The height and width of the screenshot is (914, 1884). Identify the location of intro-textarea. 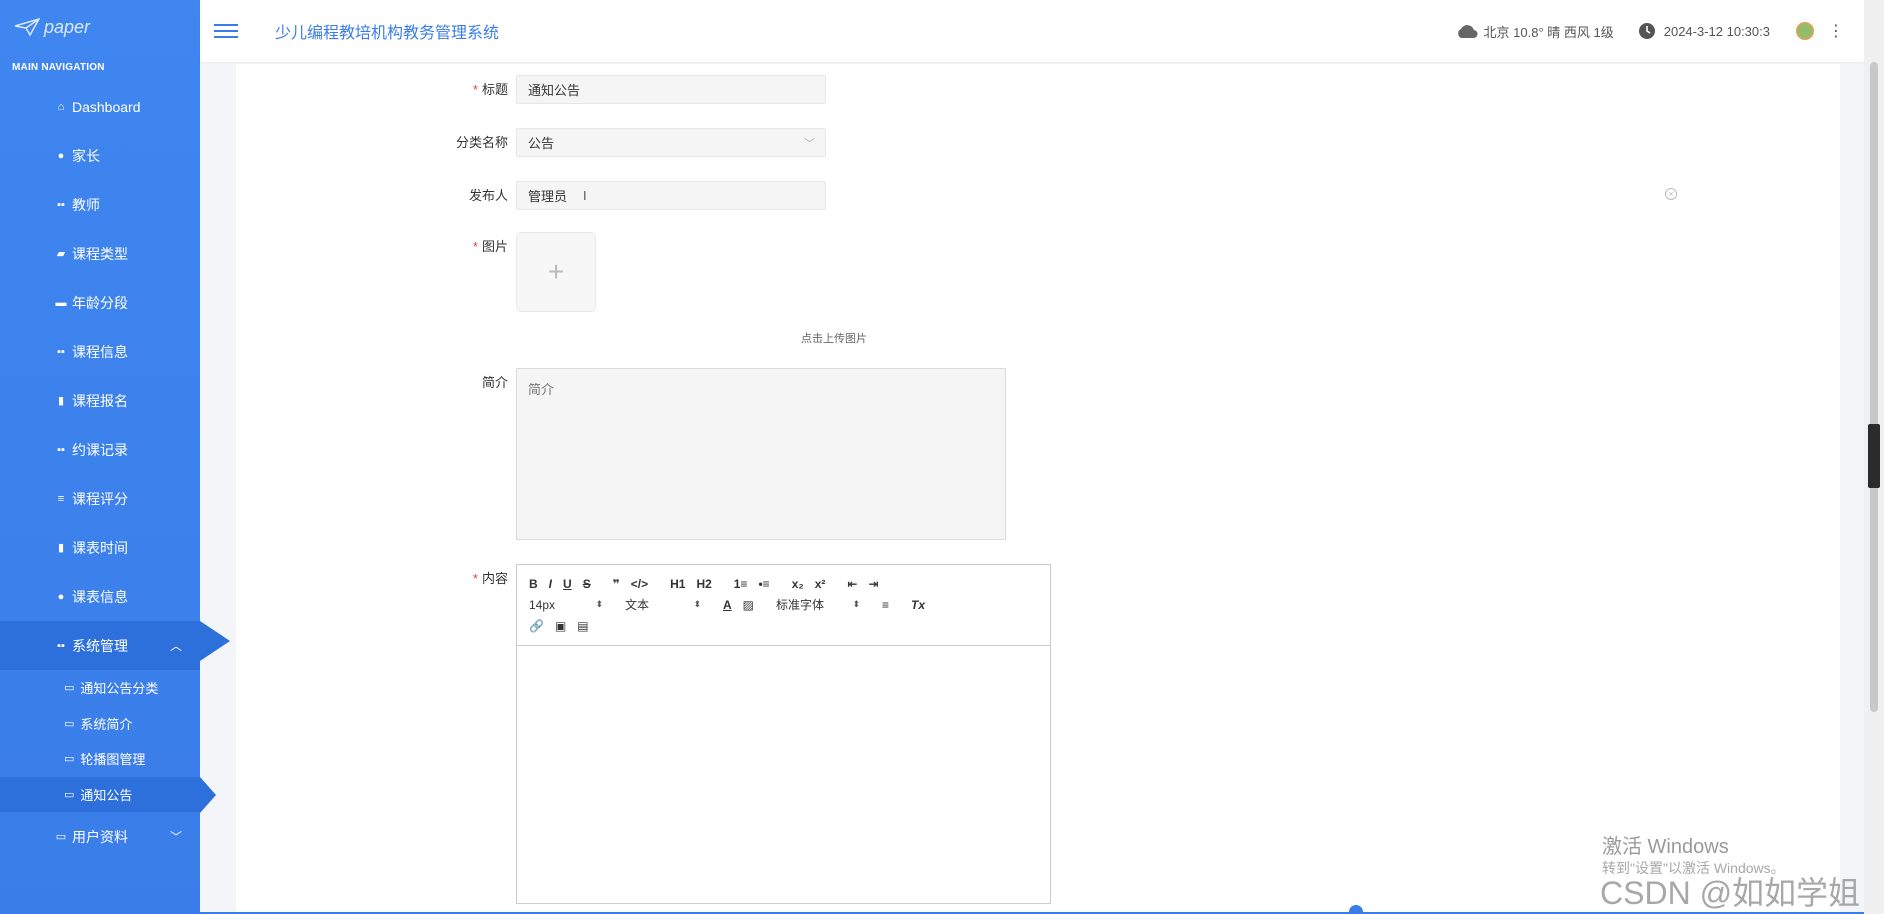
(761, 454).